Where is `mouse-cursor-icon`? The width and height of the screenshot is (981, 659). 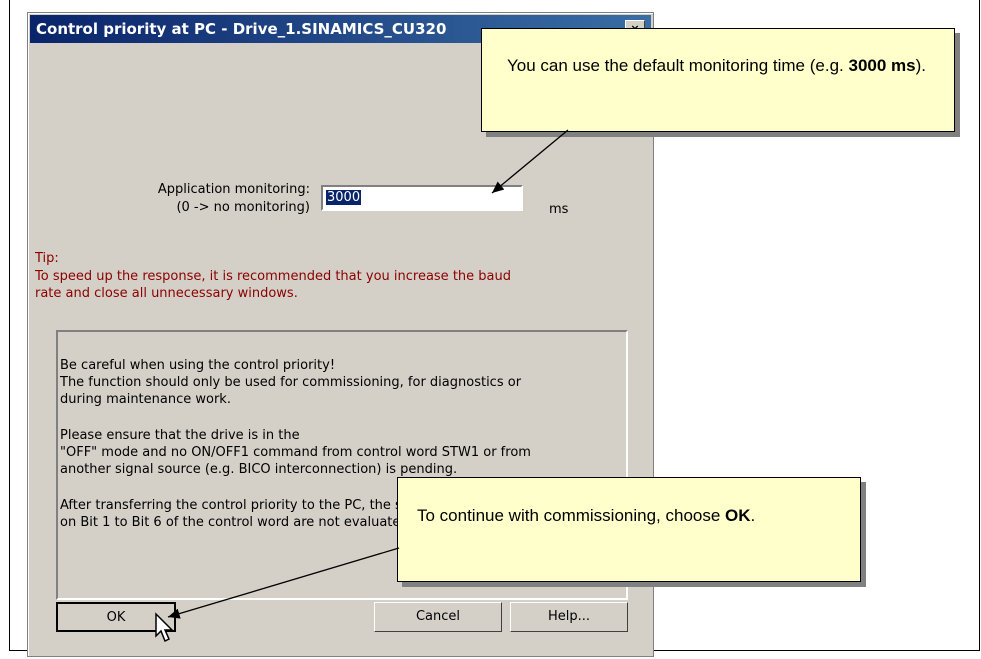
mouse-cursor-icon is located at coordinates (164, 627).